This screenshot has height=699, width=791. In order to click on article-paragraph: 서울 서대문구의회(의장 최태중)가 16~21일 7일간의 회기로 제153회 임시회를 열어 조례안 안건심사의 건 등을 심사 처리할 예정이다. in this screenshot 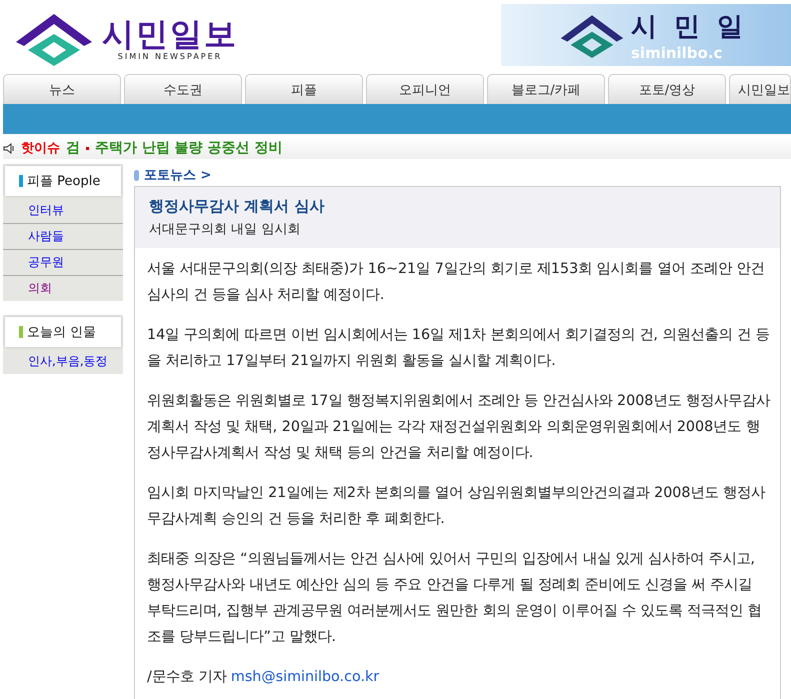, I will do `click(456, 282)`.